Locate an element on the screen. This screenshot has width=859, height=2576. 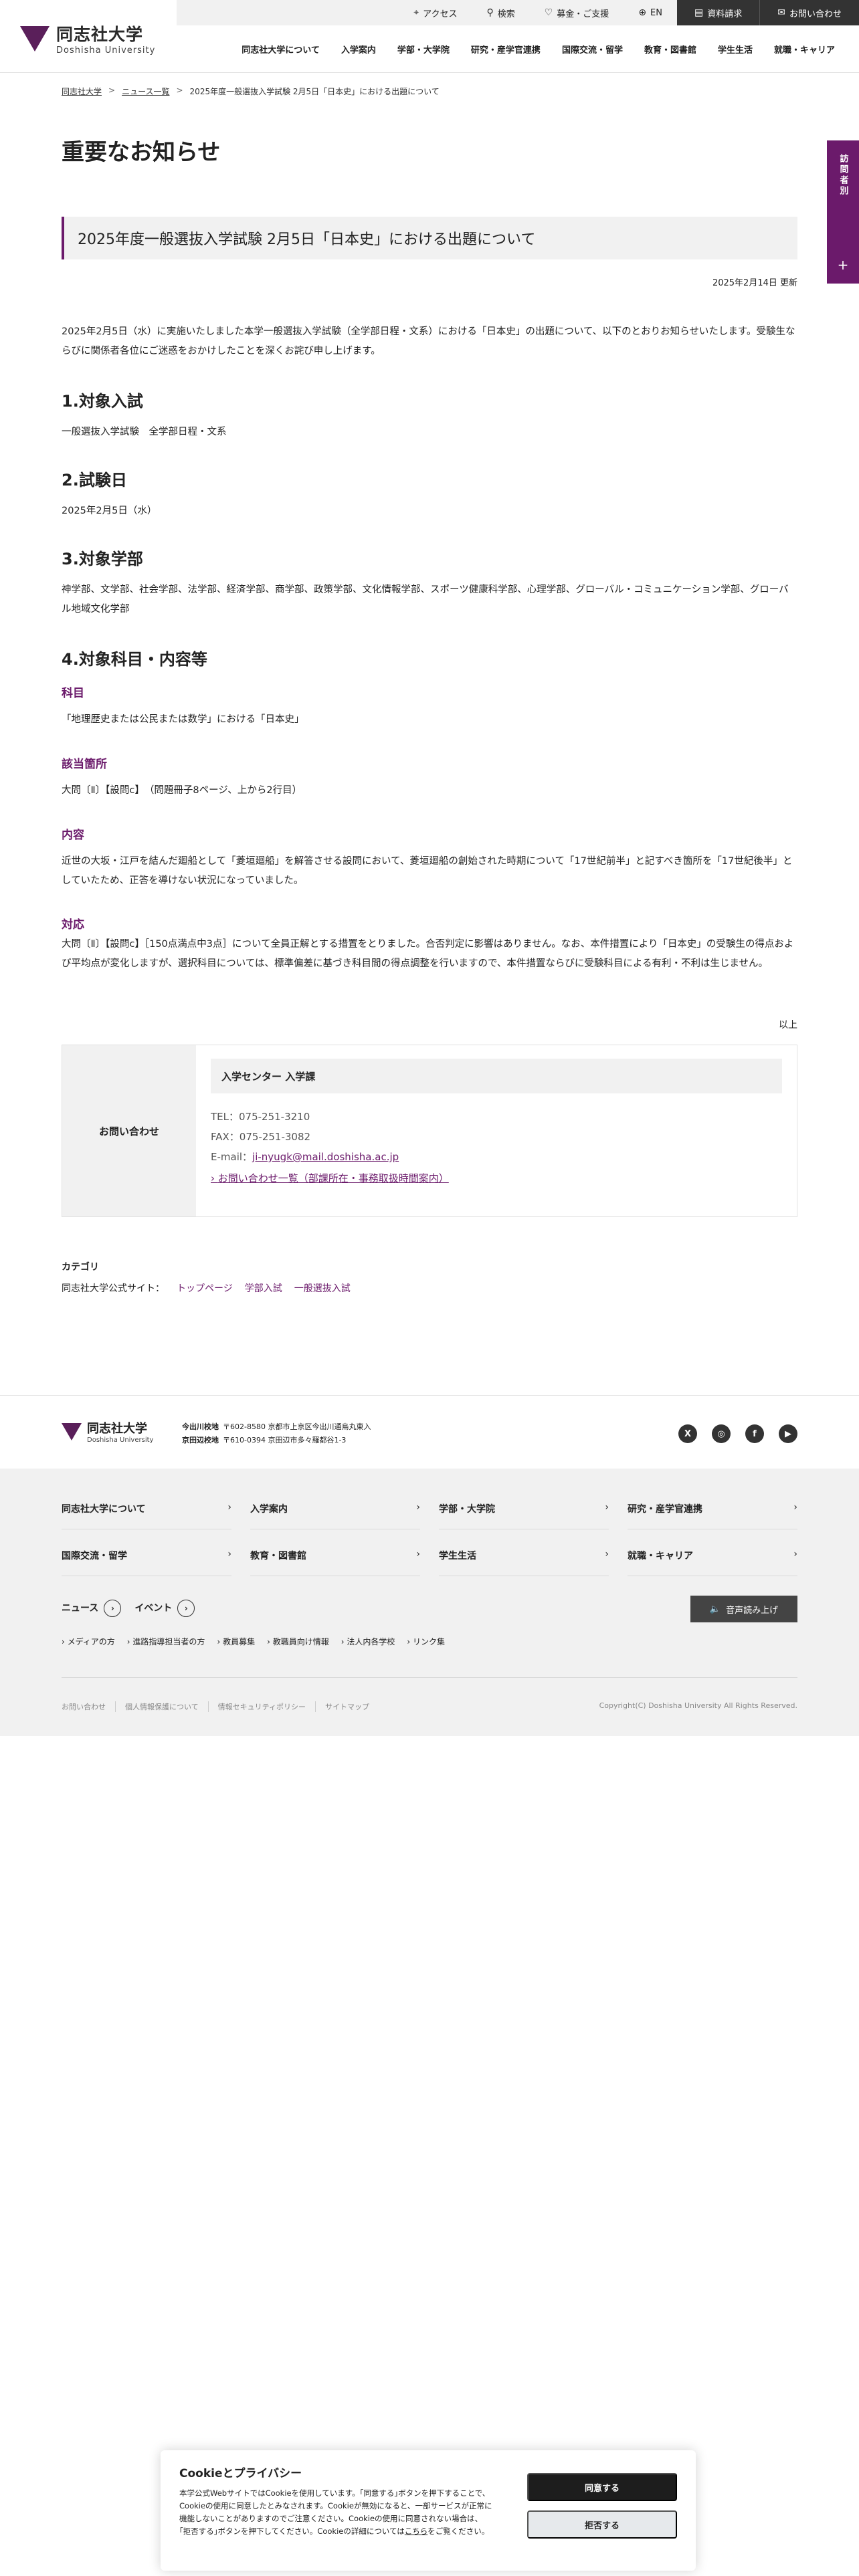
visitor-menu-tab: 訪問者別 + is located at coordinates (843, 212).